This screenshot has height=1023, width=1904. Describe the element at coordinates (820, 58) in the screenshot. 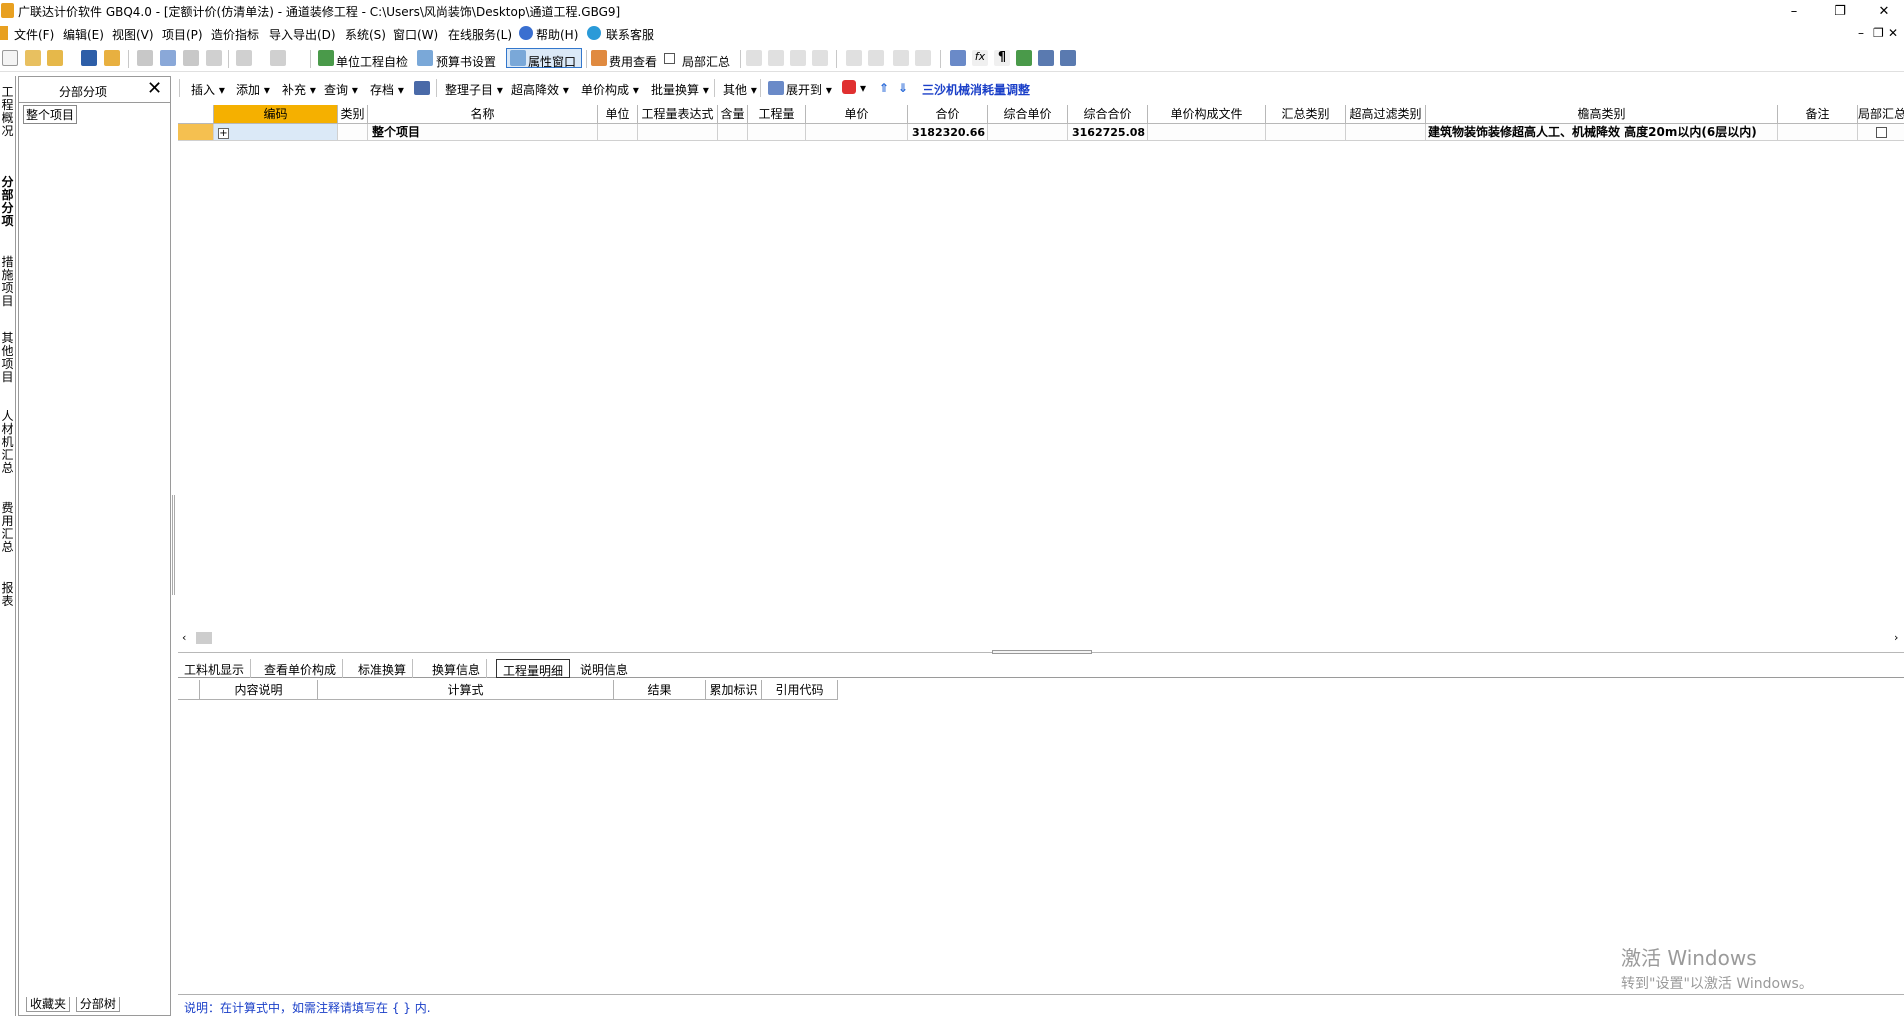

I see `last-icon` at that location.